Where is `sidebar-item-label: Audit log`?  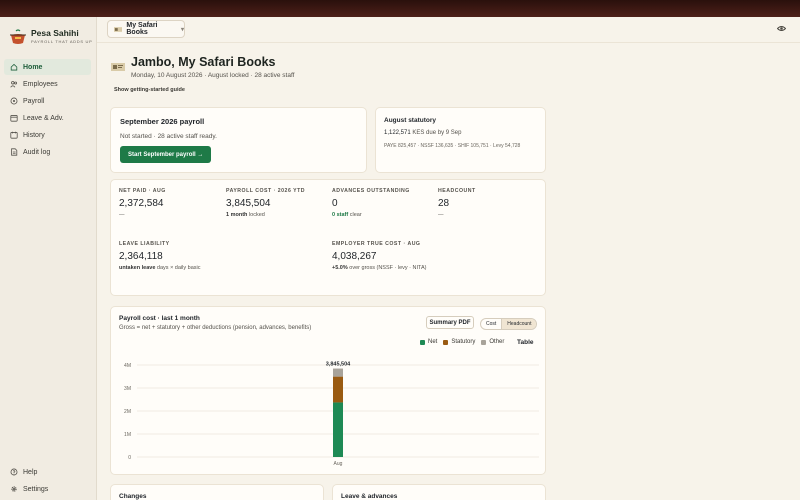
sidebar-item-label: Audit log is located at coordinates (37, 152).